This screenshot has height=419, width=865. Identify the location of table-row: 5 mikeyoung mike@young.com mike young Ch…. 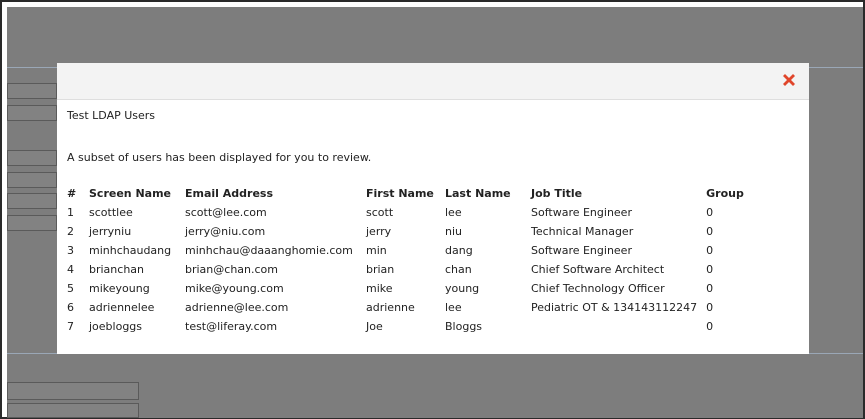
(406, 288).